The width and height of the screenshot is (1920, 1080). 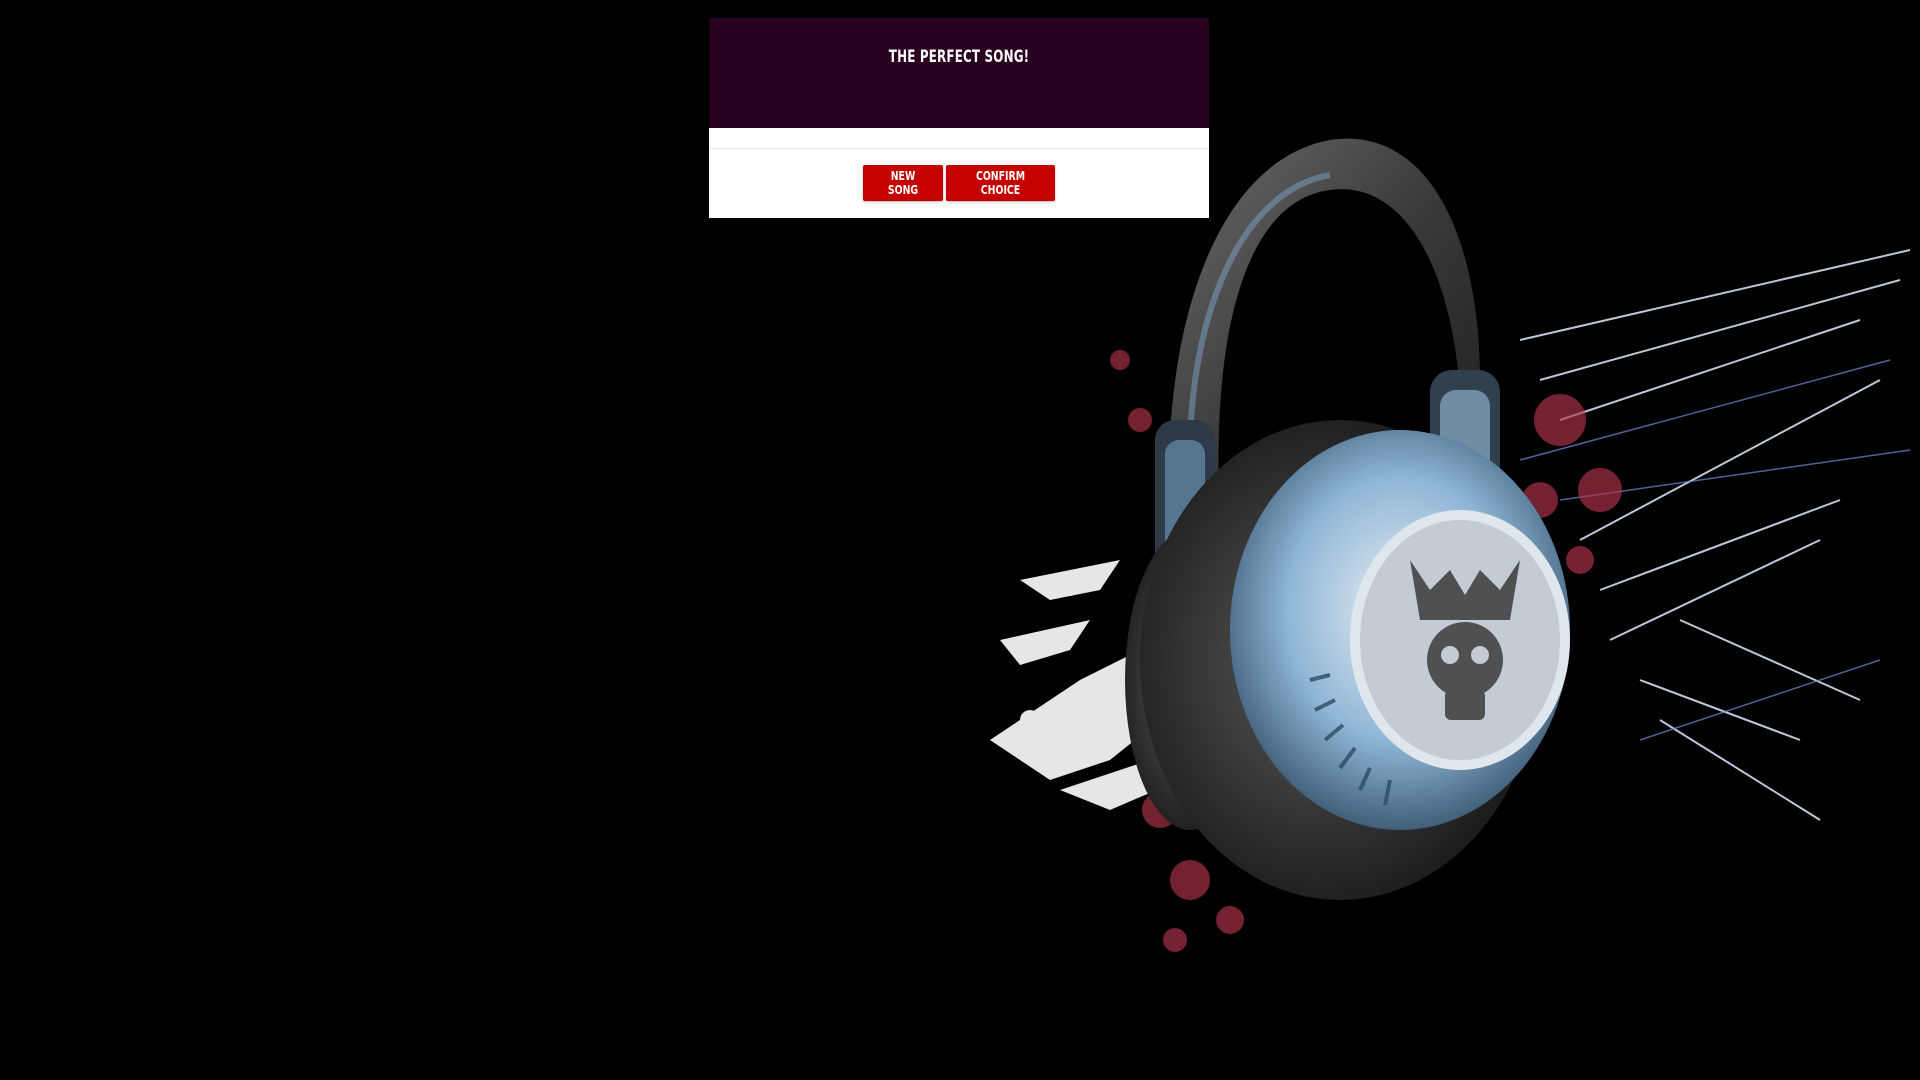 I want to click on dialog-body, so click(x=959, y=138).